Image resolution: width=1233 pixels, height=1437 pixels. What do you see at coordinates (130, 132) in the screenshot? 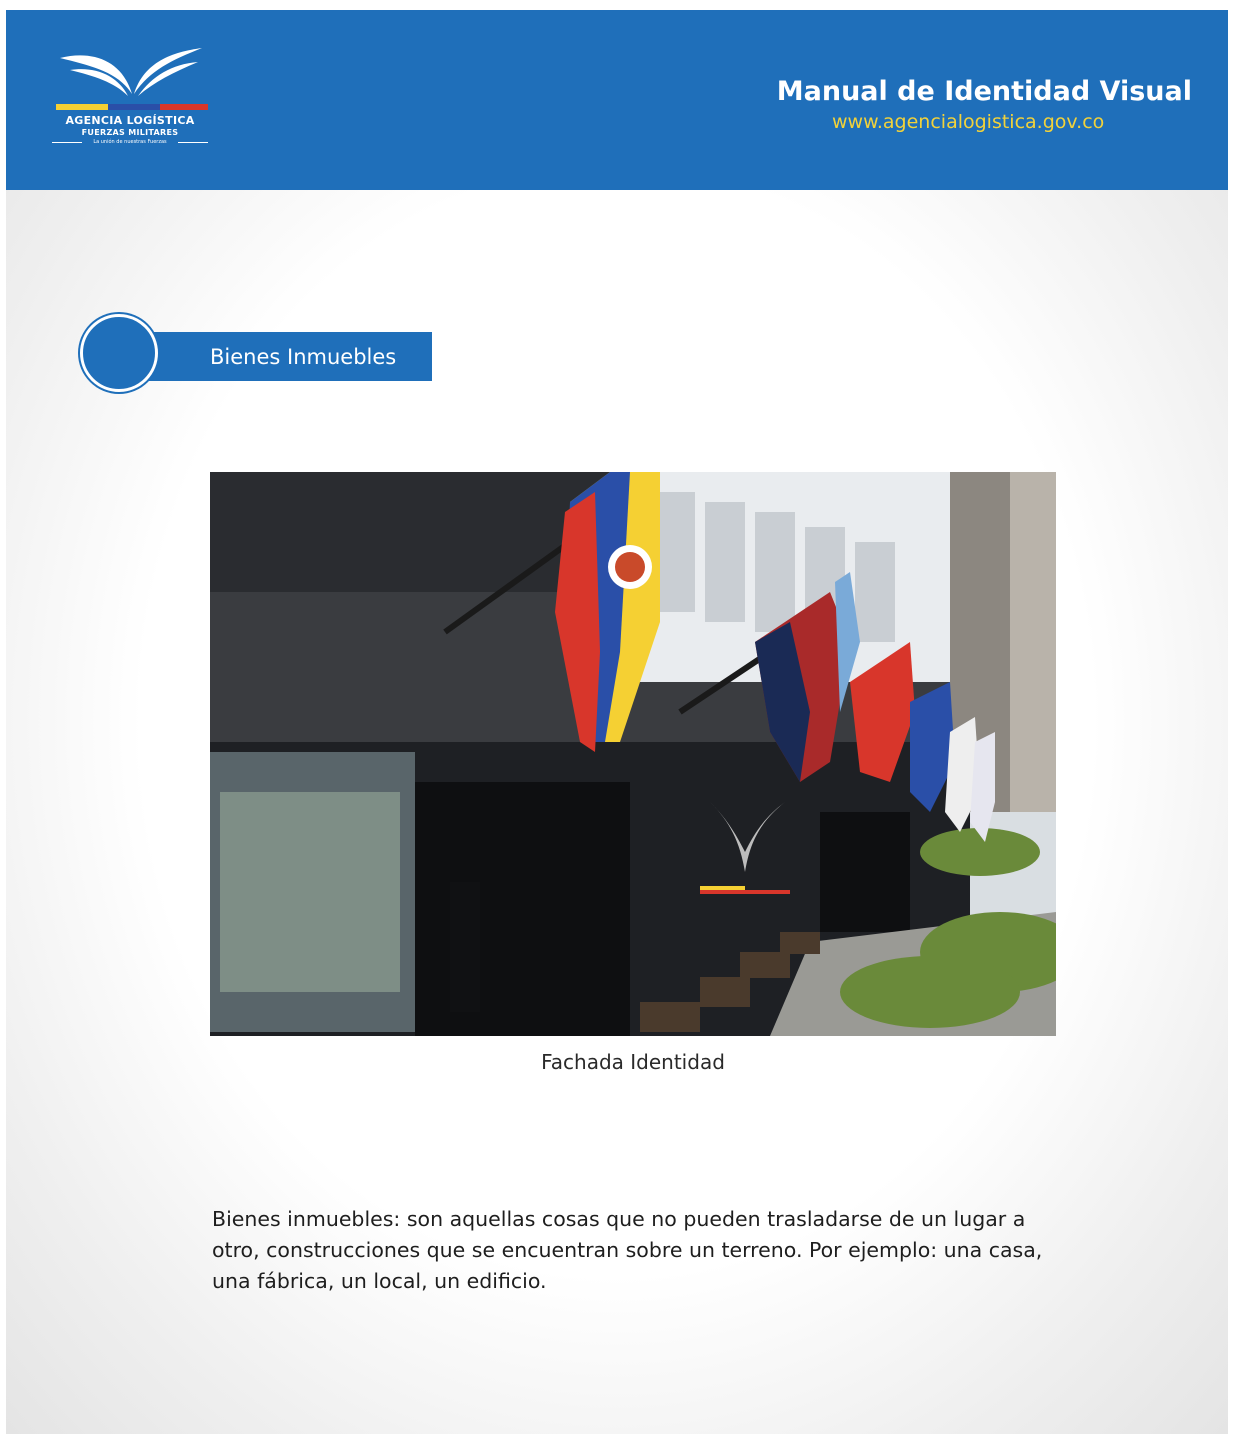
I see `logo-subtitle: FUERZAS MILITARES` at bounding box center [130, 132].